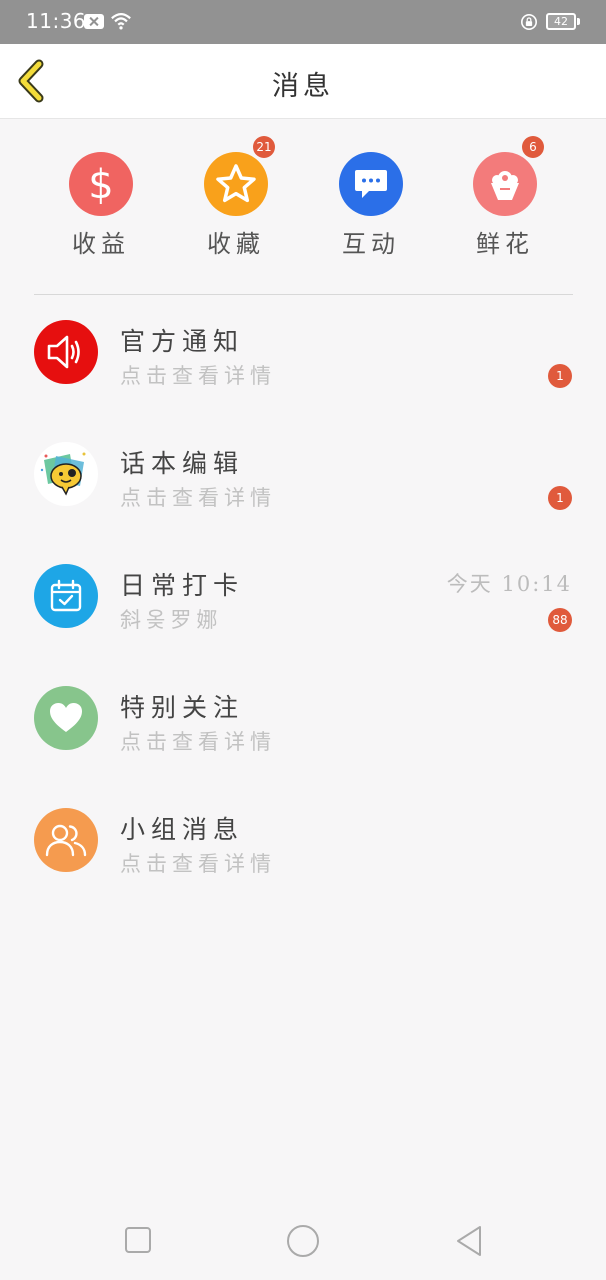 Image resolution: width=606 pixels, height=1280 pixels. Describe the element at coordinates (236, 244) in the screenshot. I see `category-label: 收藏` at that location.